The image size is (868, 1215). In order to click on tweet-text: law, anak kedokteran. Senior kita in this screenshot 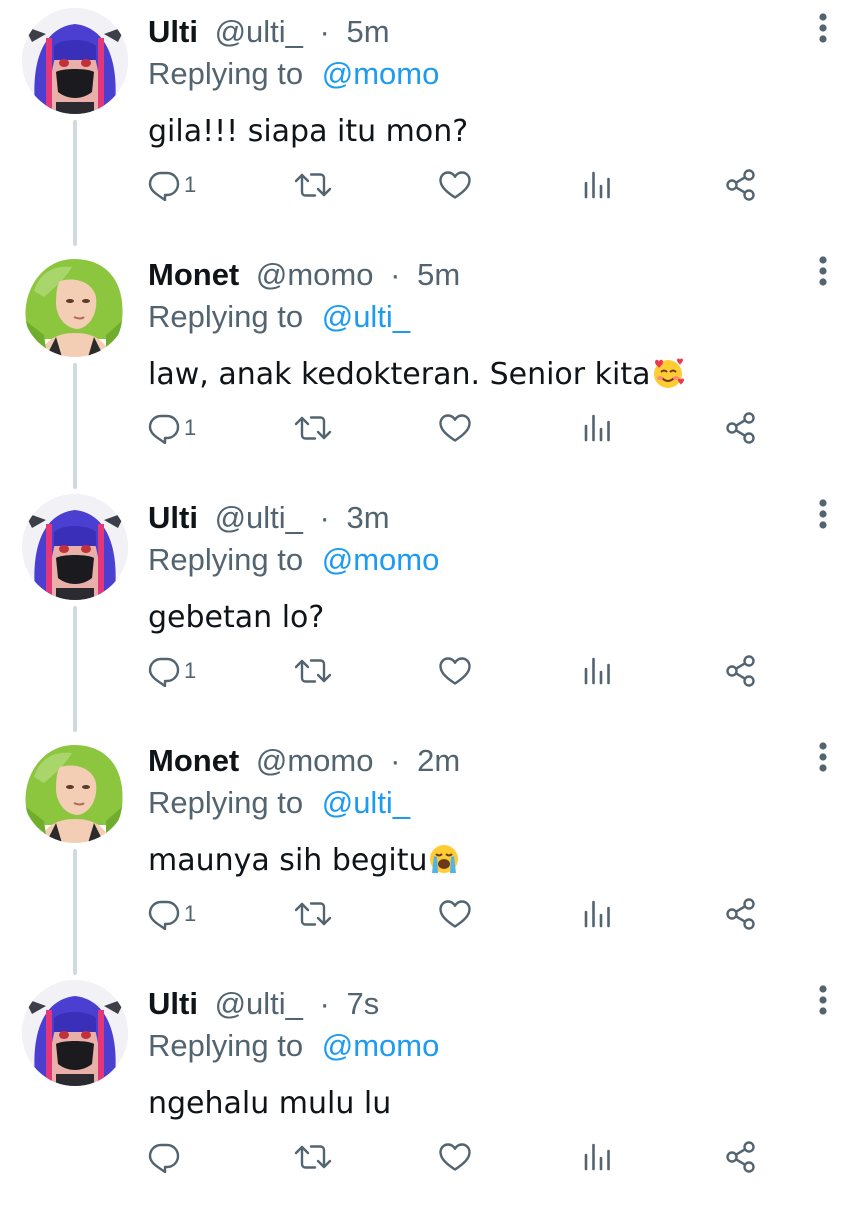, I will do `click(416, 375)`.